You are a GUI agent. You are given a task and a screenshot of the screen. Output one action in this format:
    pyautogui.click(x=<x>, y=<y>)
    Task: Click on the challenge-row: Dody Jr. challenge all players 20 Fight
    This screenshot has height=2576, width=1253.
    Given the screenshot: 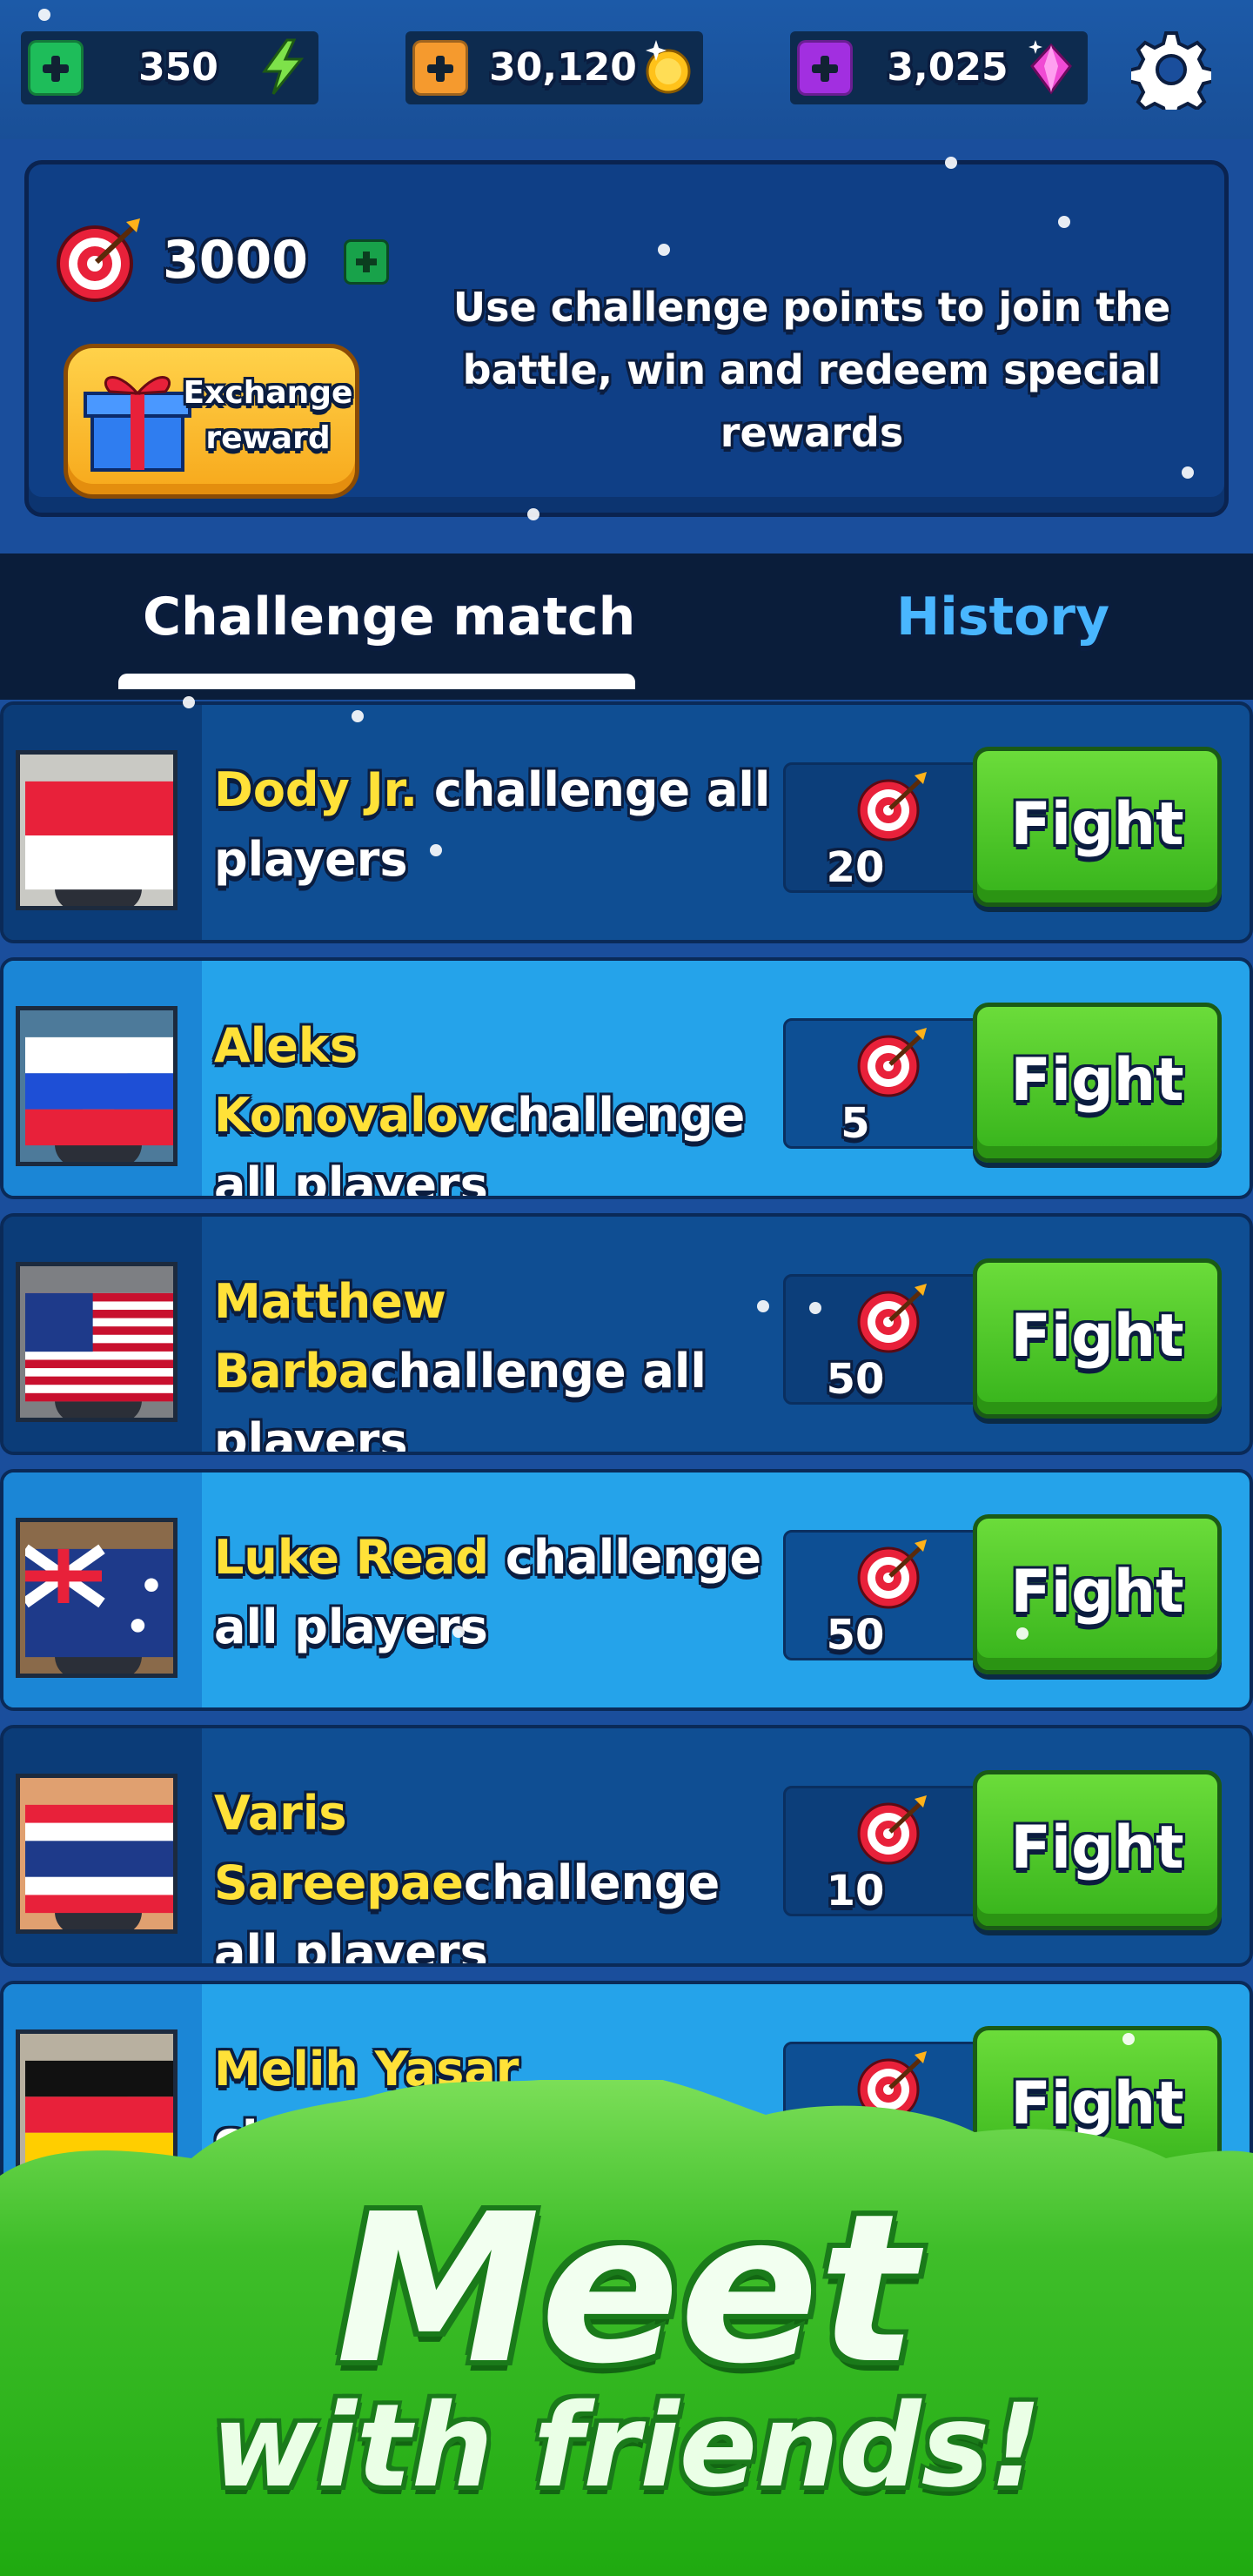 What is the action you would take?
    pyautogui.click(x=626, y=822)
    